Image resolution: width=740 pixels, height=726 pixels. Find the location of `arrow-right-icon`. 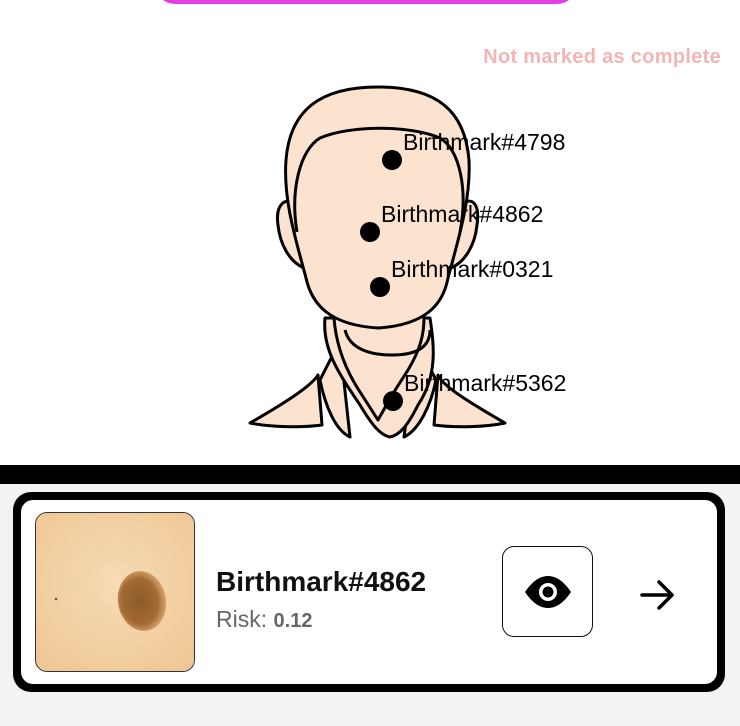

arrow-right-icon is located at coordinates (657, 595).